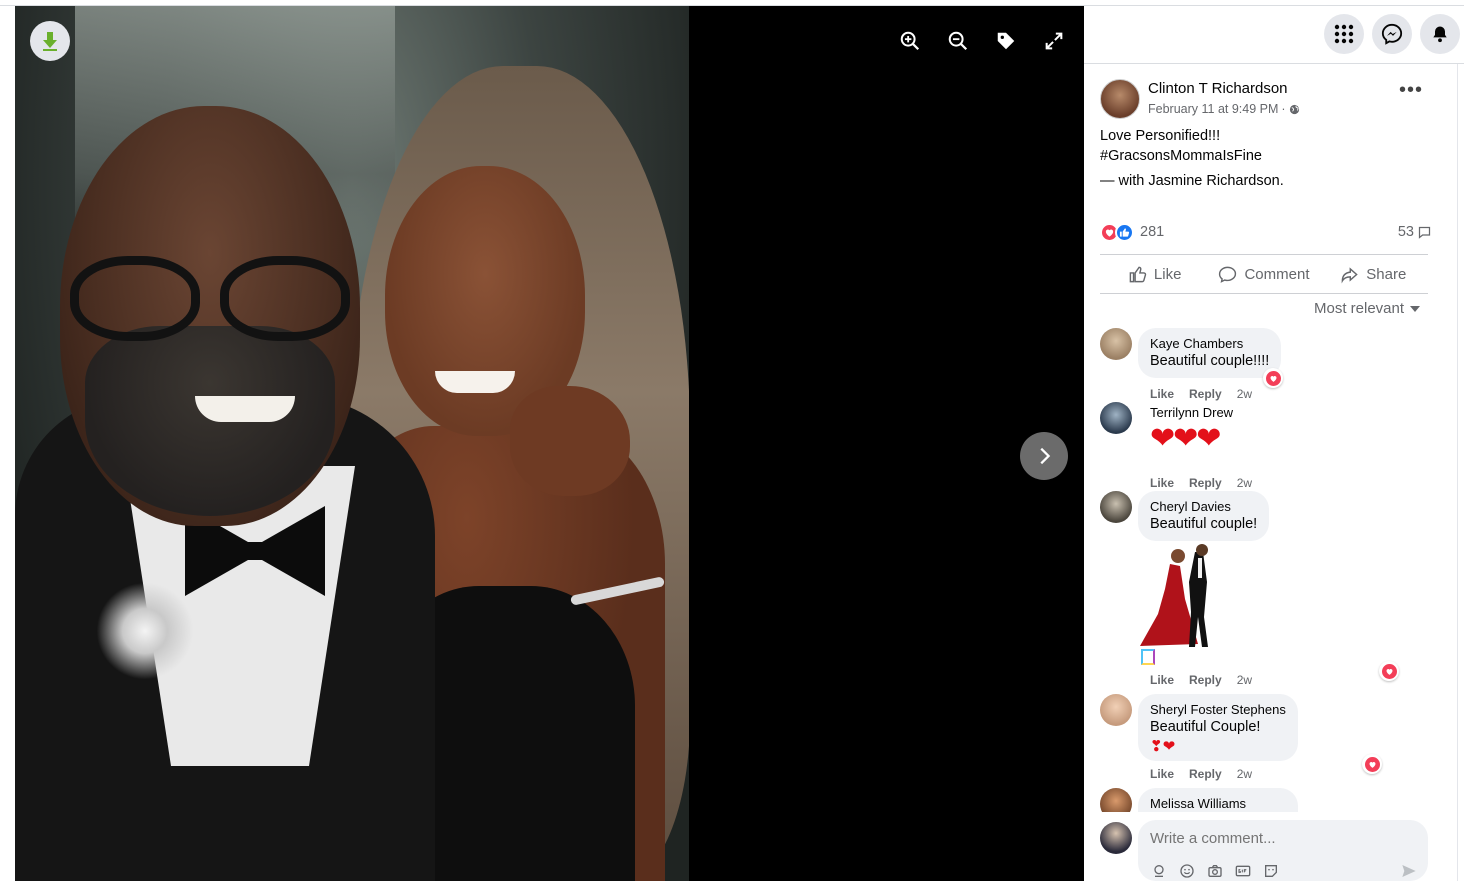 The width and height of the screenshot is (1464, 884). I want to click on tag-button, so click(1006, 41).